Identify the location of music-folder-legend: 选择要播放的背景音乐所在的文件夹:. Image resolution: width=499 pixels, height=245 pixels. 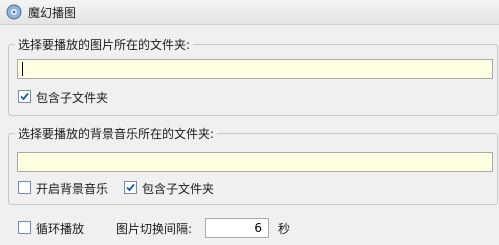
(116, 133).